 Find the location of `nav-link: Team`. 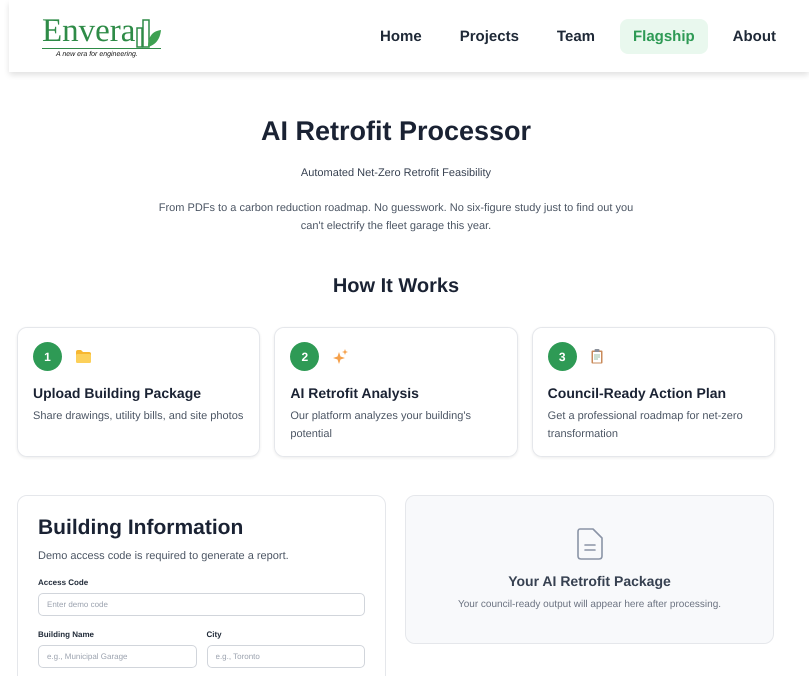

nav-link: Team is located at coordinates (576, 36).